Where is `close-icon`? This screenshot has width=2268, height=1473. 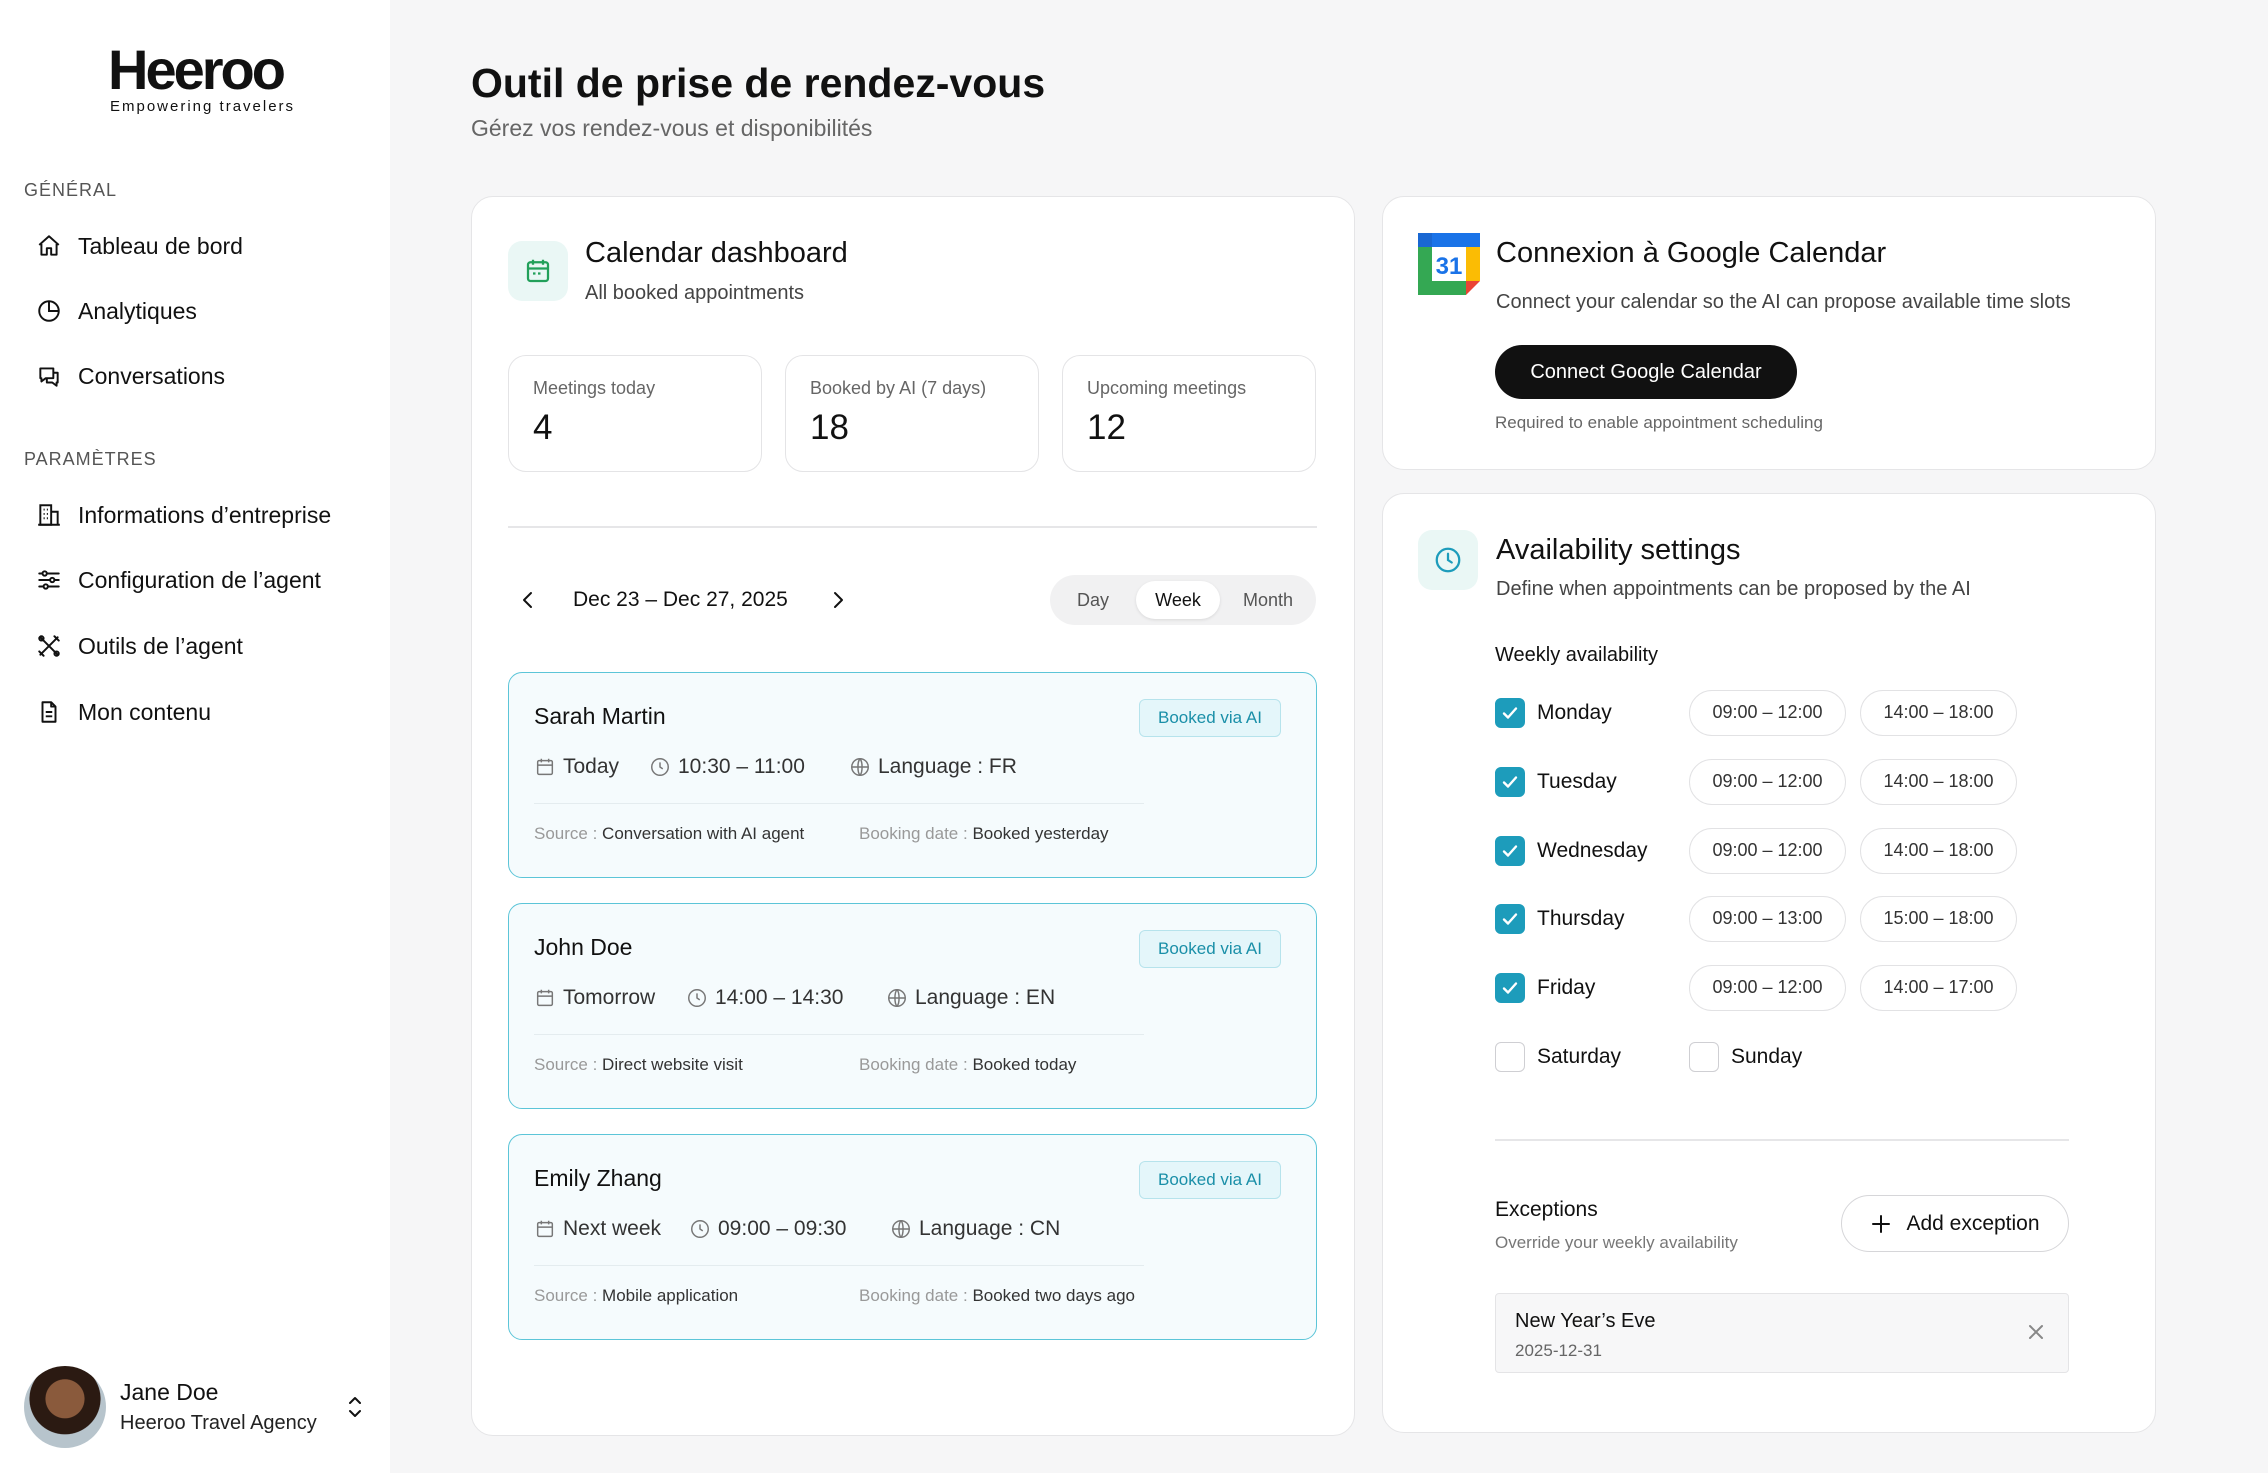
close-icon is located at coordinates (2036, 1332).